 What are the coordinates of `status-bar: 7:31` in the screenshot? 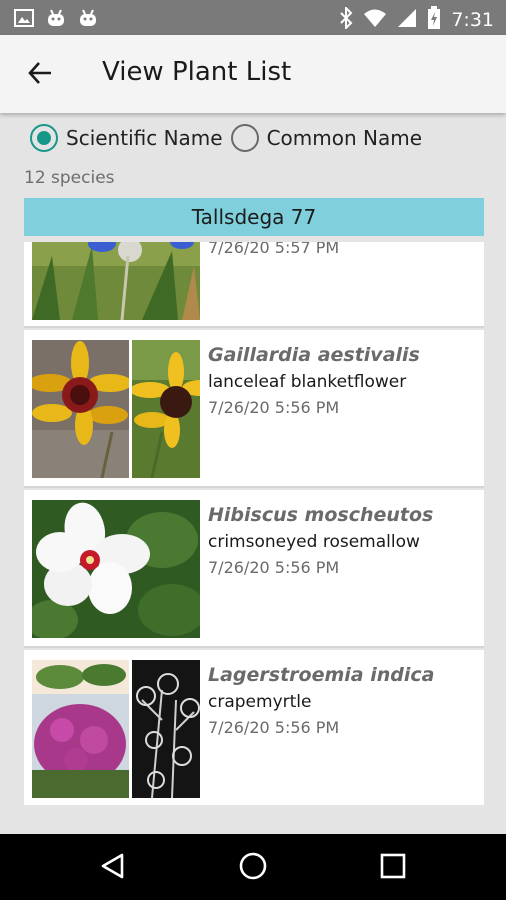 It's located at (253, 17).